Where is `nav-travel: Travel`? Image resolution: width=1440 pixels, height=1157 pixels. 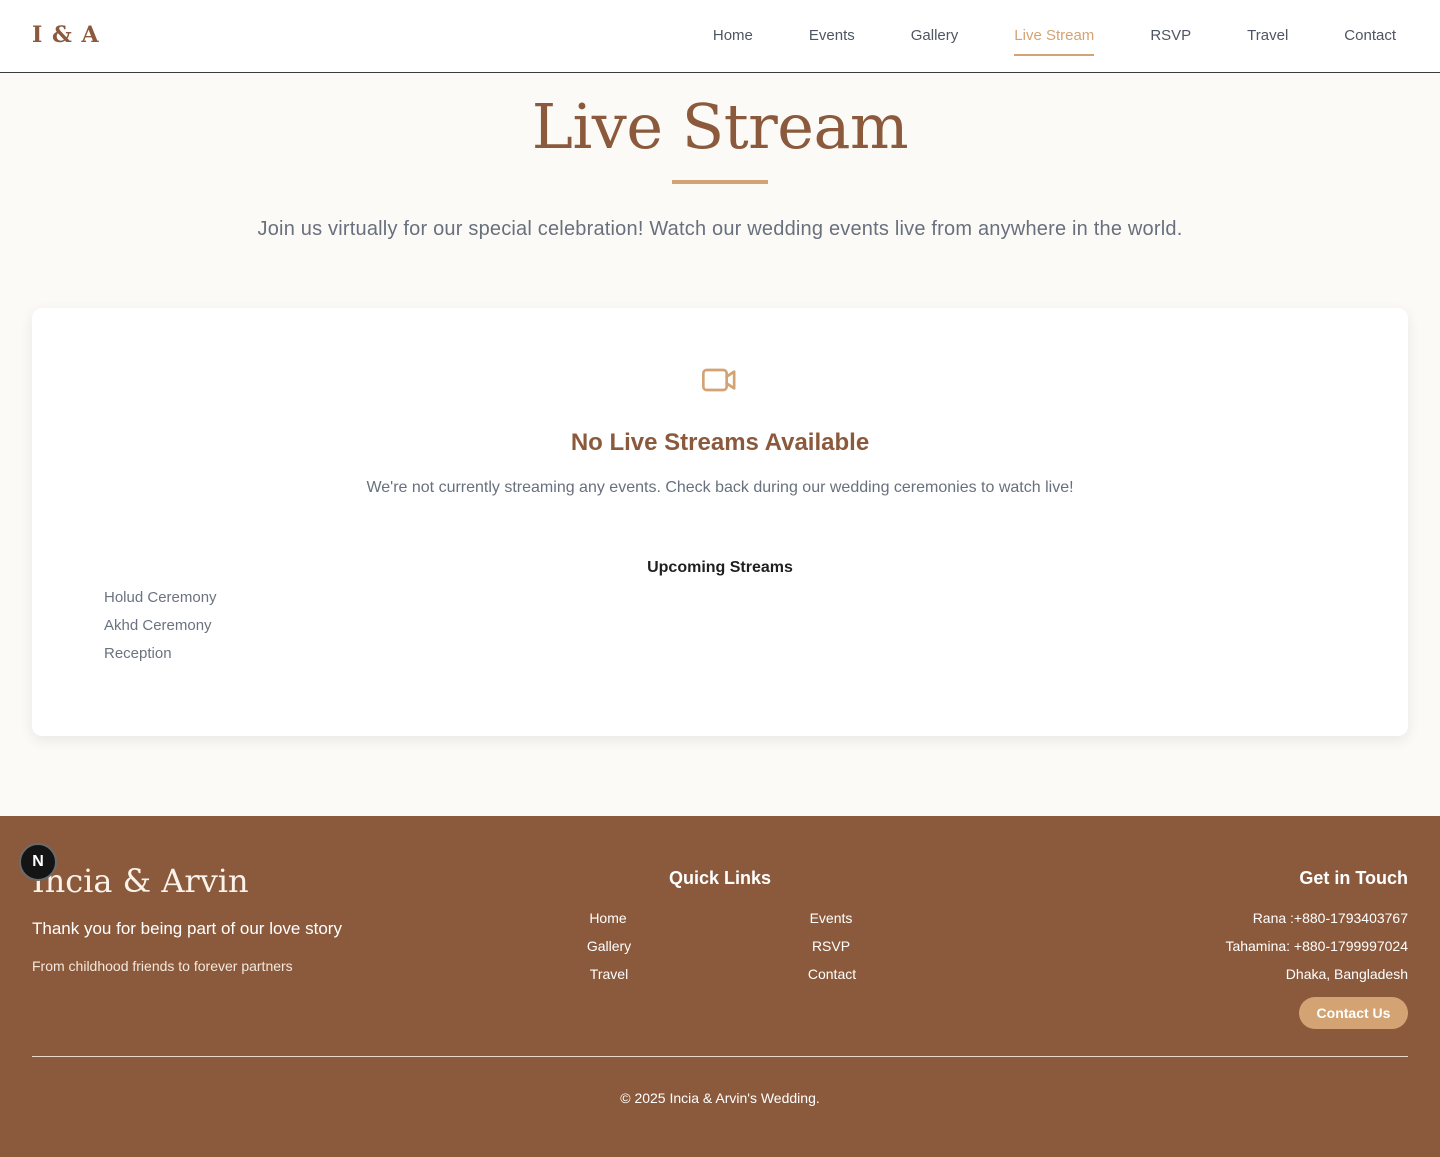 nav-travel: Travel is located at coordinates (1267, 36).